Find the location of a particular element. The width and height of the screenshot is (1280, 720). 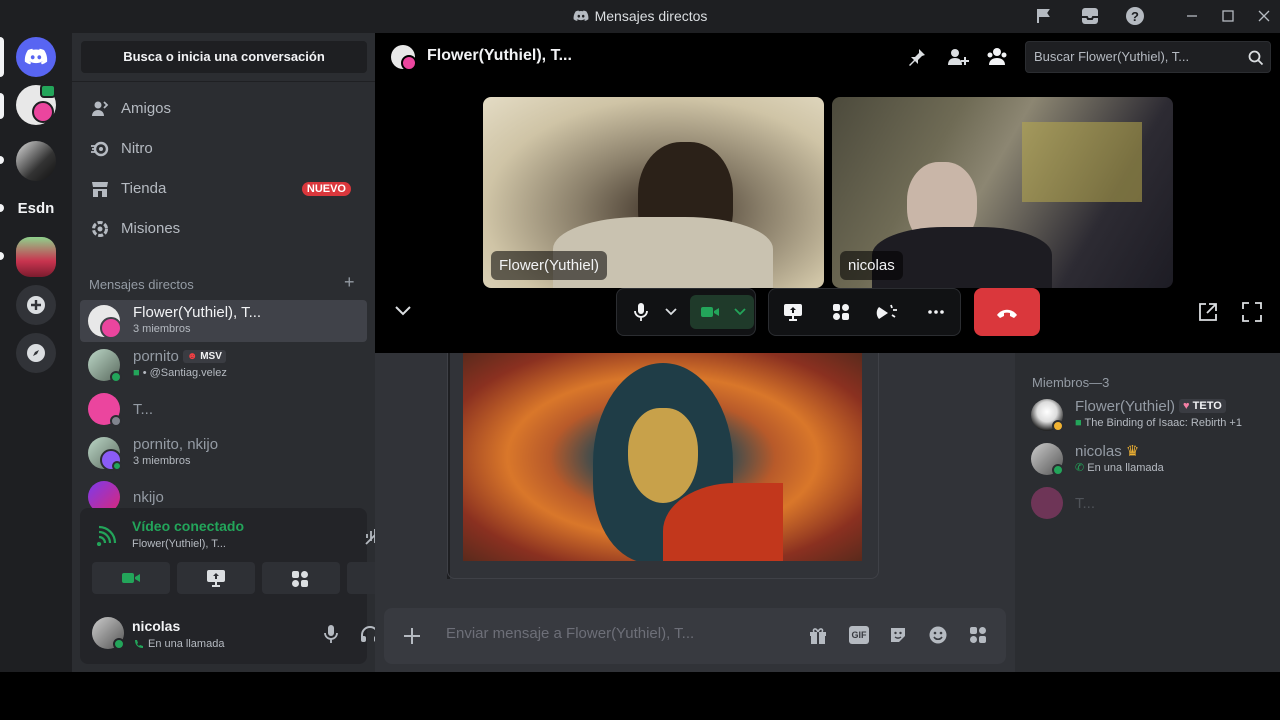

server-rail: Esdn is located at coordinates (36, 352).